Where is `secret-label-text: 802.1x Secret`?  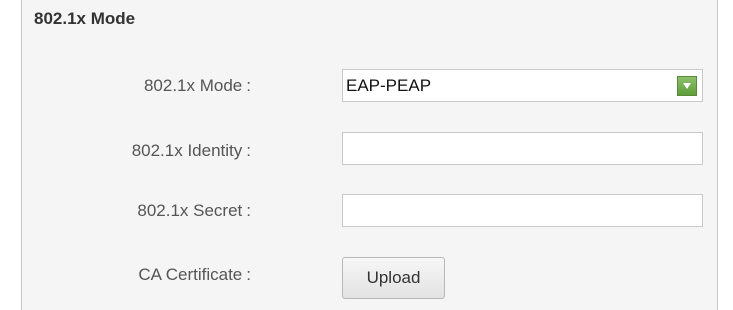 secret-label-text: 802.1x Secret is located at coordinates (190, 210).